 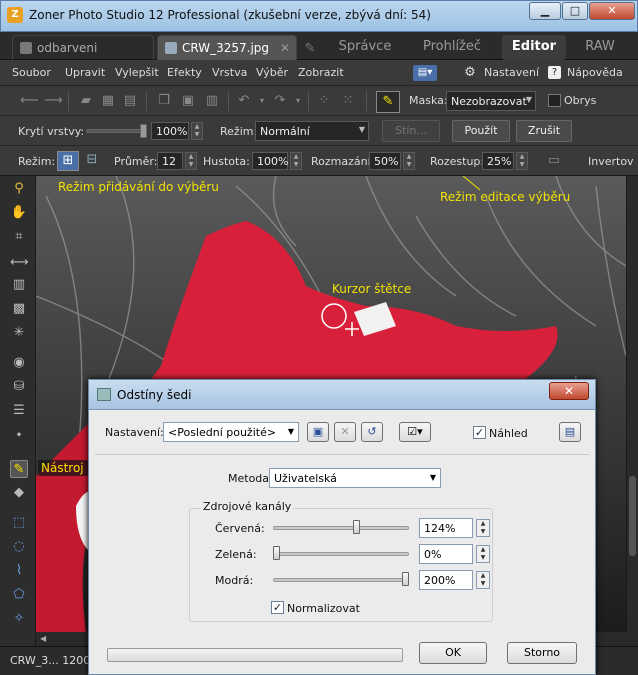 What do you see at coordinates (632, 516) in the screenshot?
I see `scrollbar-thumb` at bounding box center [632, 516].